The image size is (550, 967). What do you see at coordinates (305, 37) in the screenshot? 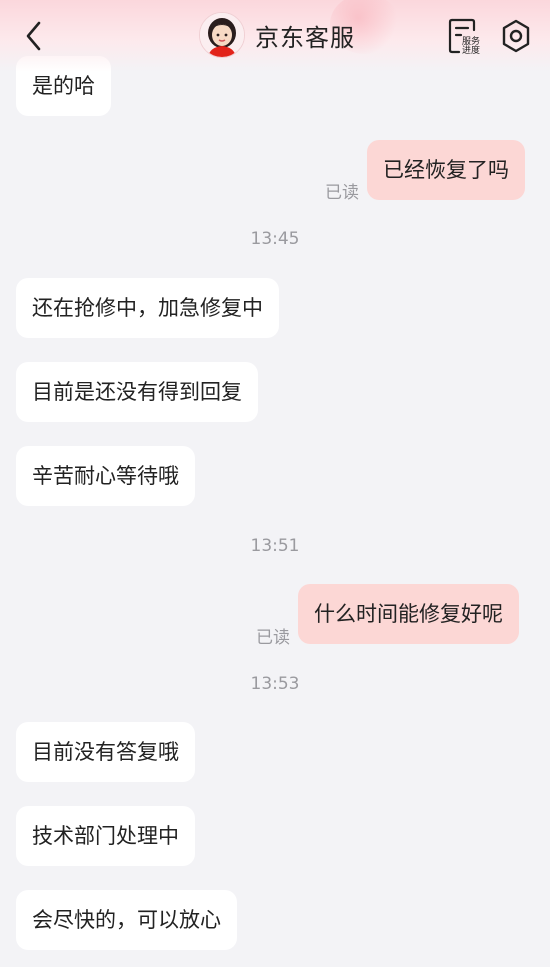
I see `chat-title: 京东客服` at bounding box center [305, 37].